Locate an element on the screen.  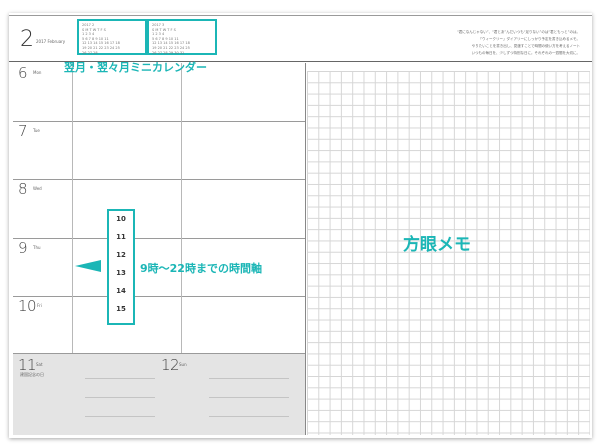
day-number: 6 is located at coordinates (23, 73).